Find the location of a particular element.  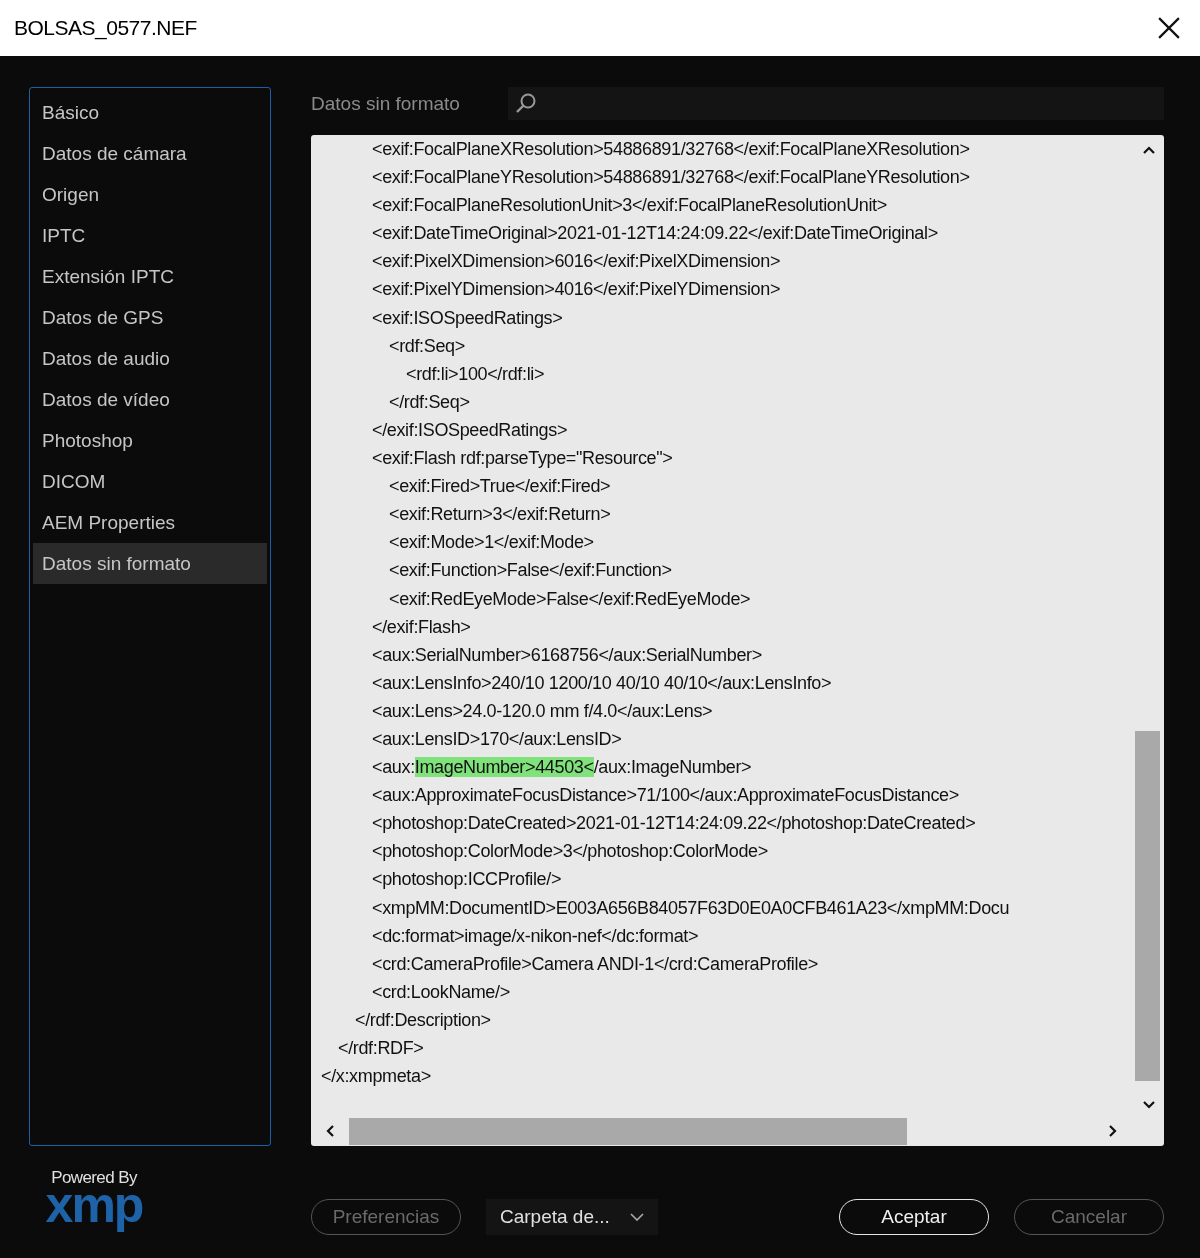

panel-title: Datos sin formato is located at coordinates (385, 103).